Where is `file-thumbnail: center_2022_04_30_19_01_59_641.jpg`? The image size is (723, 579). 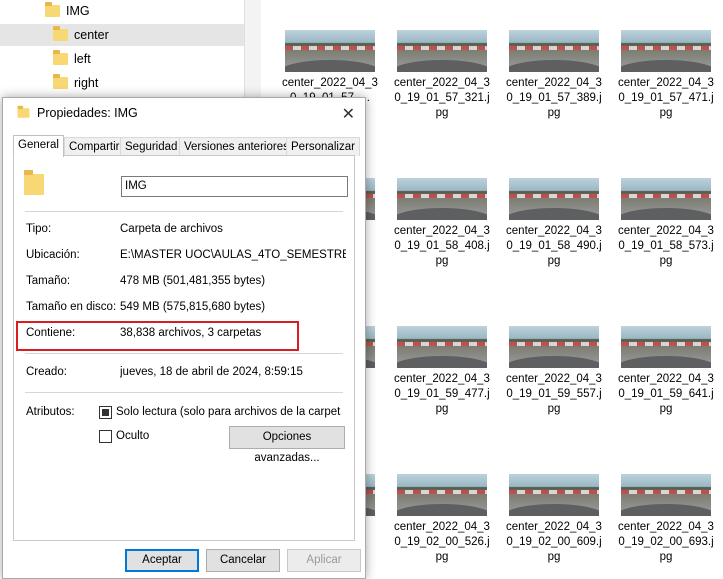 file-thumbnail: center_2022_04_30_19_01_59_641.jpg is located at coordinates (666, 371).